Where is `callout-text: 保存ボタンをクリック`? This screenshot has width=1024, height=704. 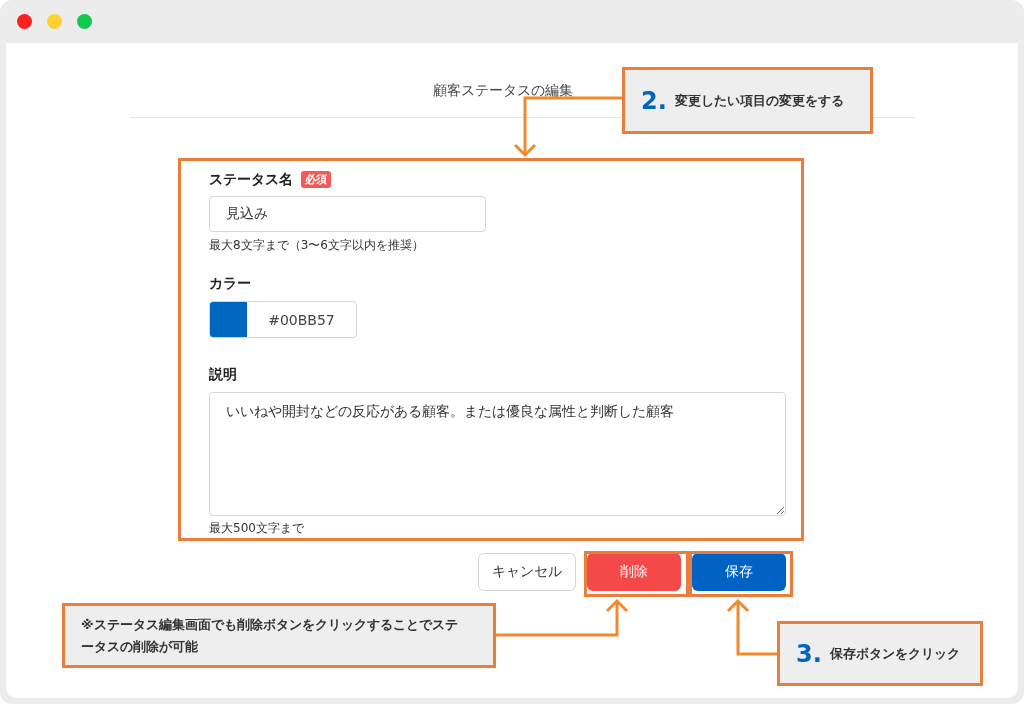
callout-text: 保存ボタンをクリック is located at coordinates (894, 653).